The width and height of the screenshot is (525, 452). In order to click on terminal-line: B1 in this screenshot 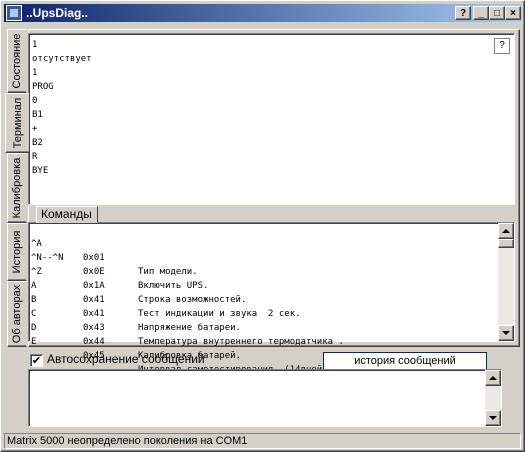, I will do `click(37, 115)`.